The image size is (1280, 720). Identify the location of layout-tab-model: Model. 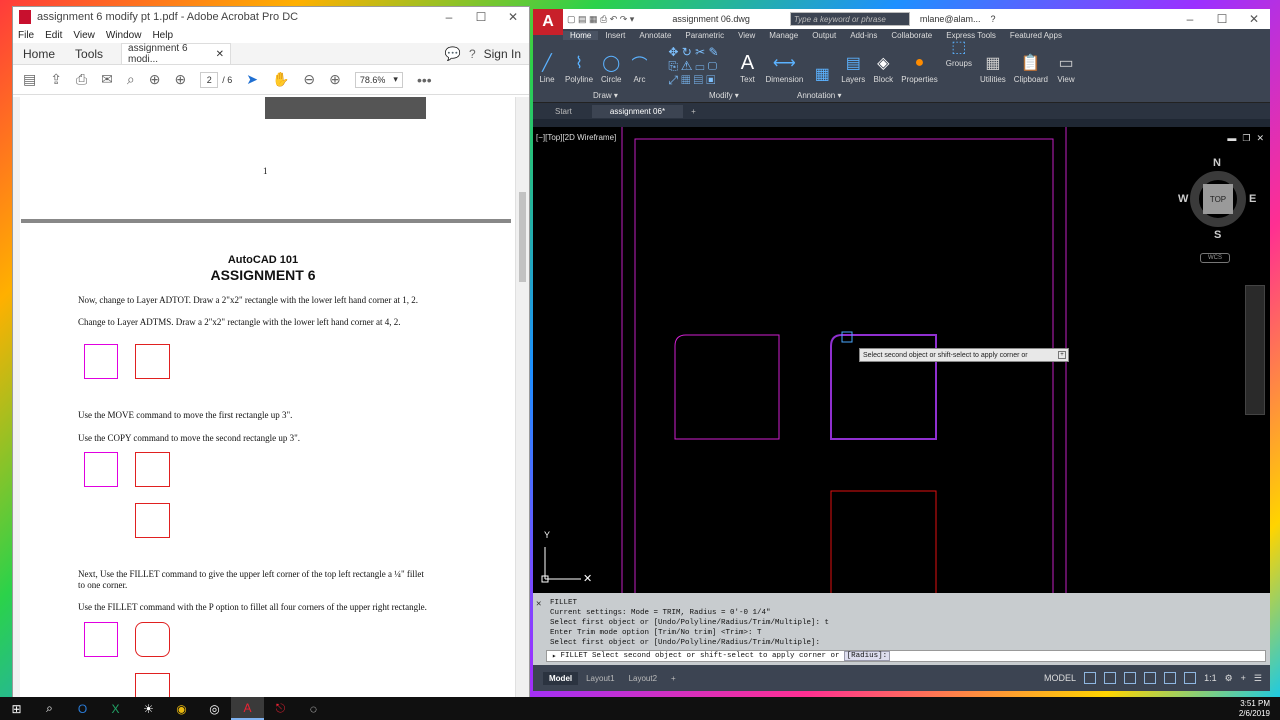
(561, 678).